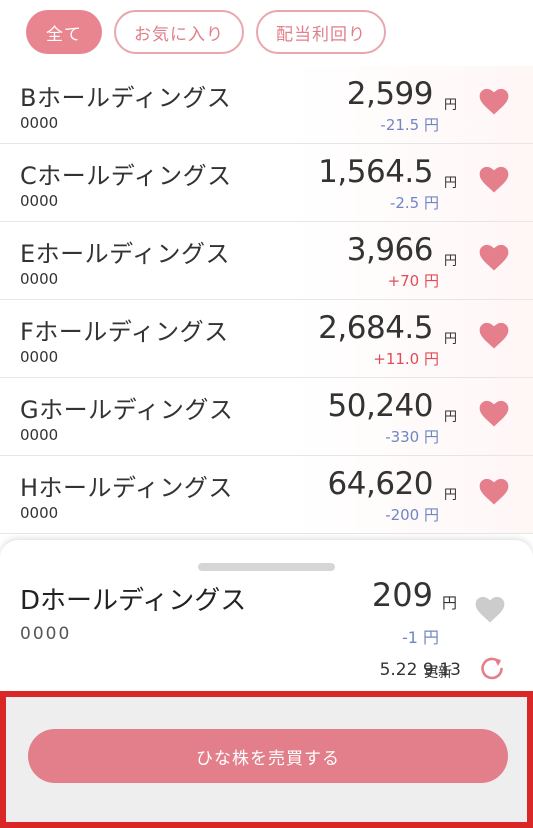  What do you see at coordinates (390, 94) in the screenshot?
I see `stock-price: 2,599` at bounding box center [390, 94].